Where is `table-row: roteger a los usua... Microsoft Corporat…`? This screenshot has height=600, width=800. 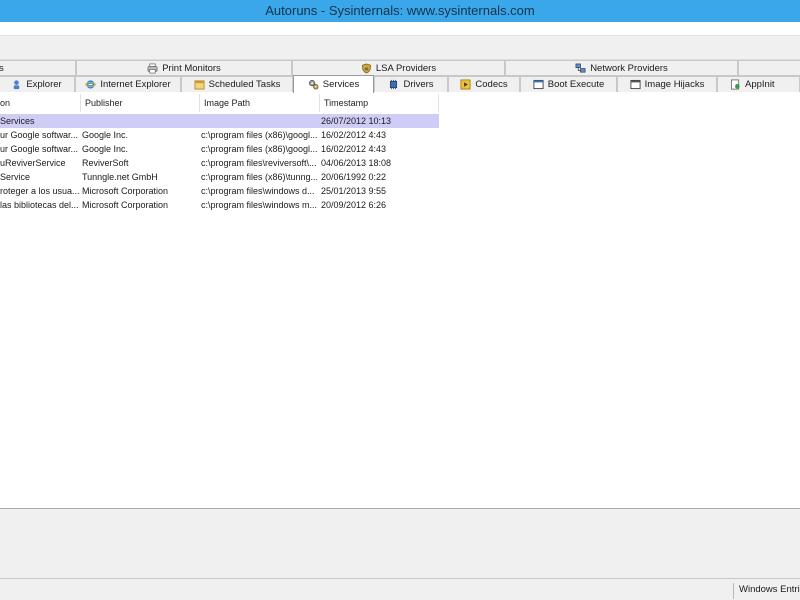
table-row: roteger a los usua... Microsoft Corporat… is located at coordinates (219, 191).